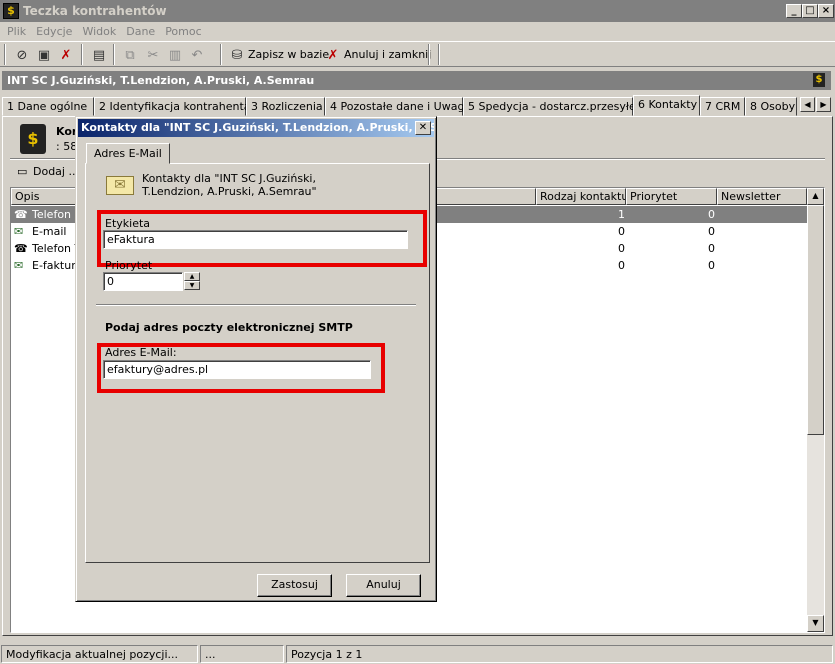 Image resolution: width=835 pixels, height=664 pixels. I want to click on priorytet-input, so click(143, 281).